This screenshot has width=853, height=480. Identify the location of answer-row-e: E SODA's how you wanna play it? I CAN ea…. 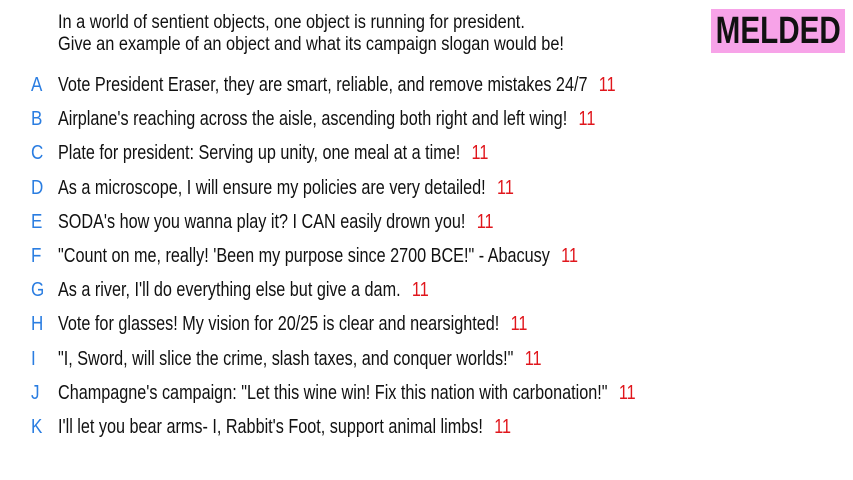
(426, 226).